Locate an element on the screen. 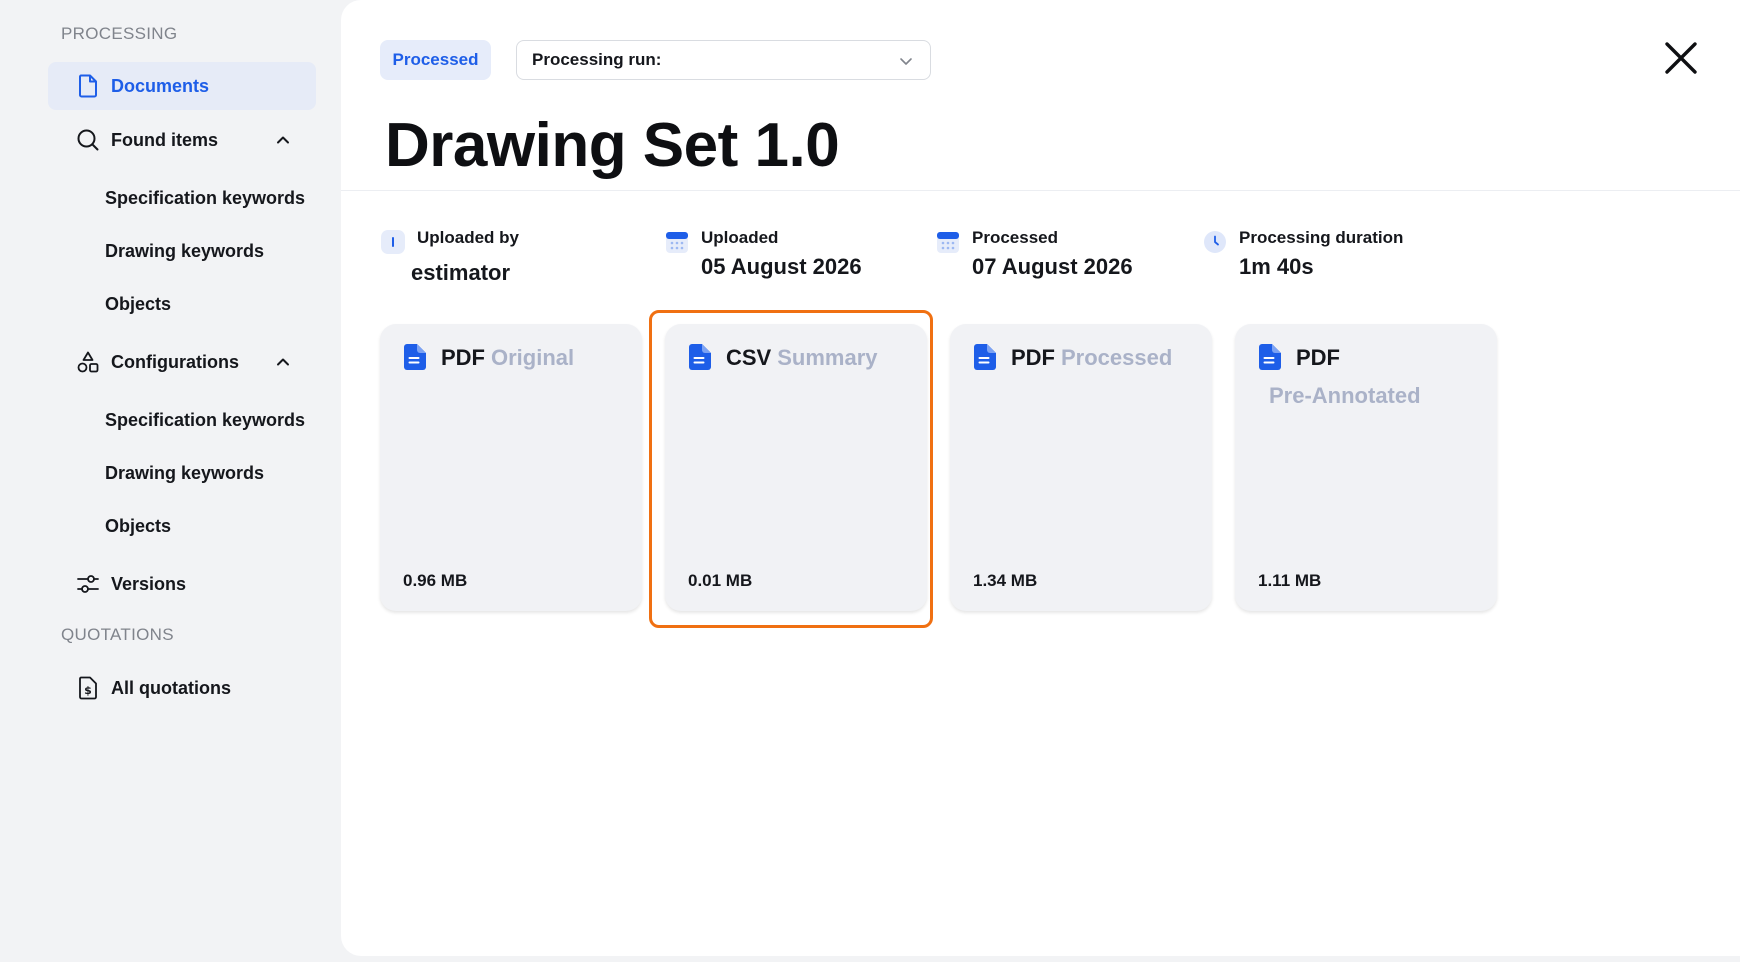  sidebar-item-all-quotations: $ All quotations is located at coordinates (182, 688).